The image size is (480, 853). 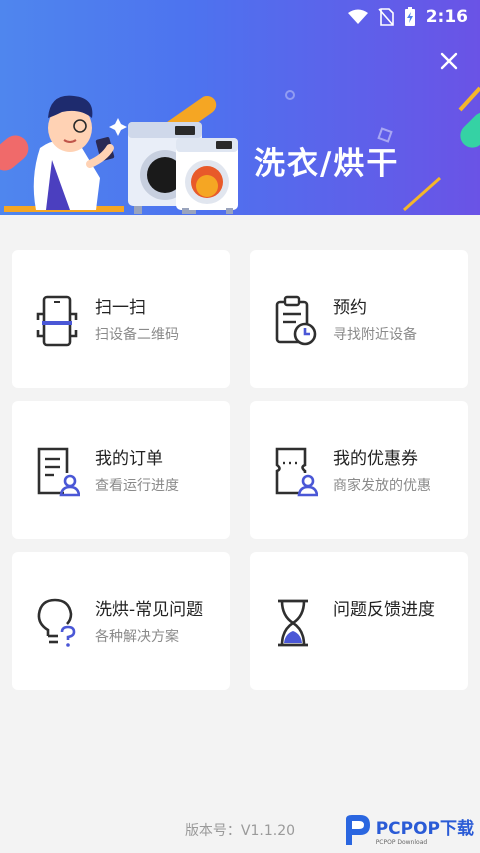 I want to click on card-subtitle: 寻找附近设备, so click(x=375, y=335).